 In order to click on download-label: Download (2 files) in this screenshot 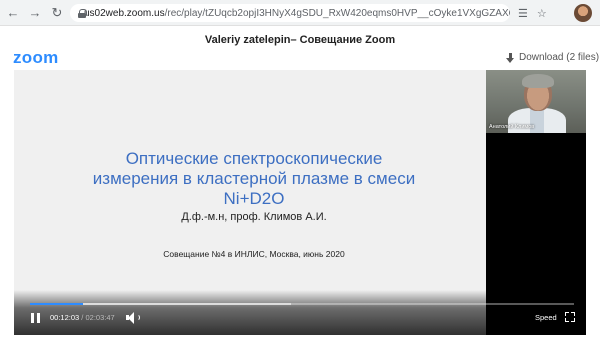, I will do `click(559, 57)`.